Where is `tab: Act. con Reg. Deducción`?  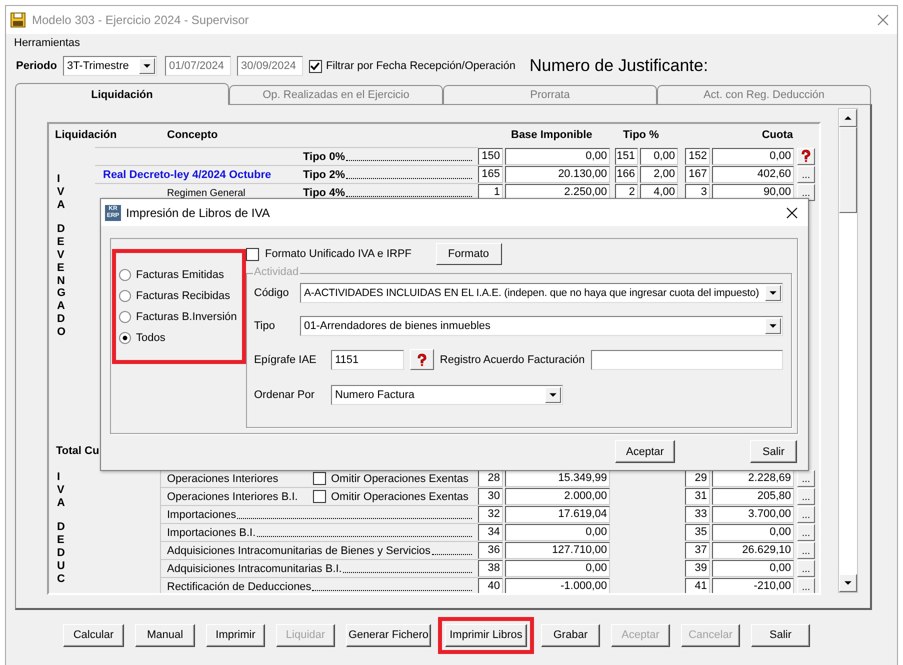 tab: Act. con Reg. Deducción is located at coordinates (764, 94).